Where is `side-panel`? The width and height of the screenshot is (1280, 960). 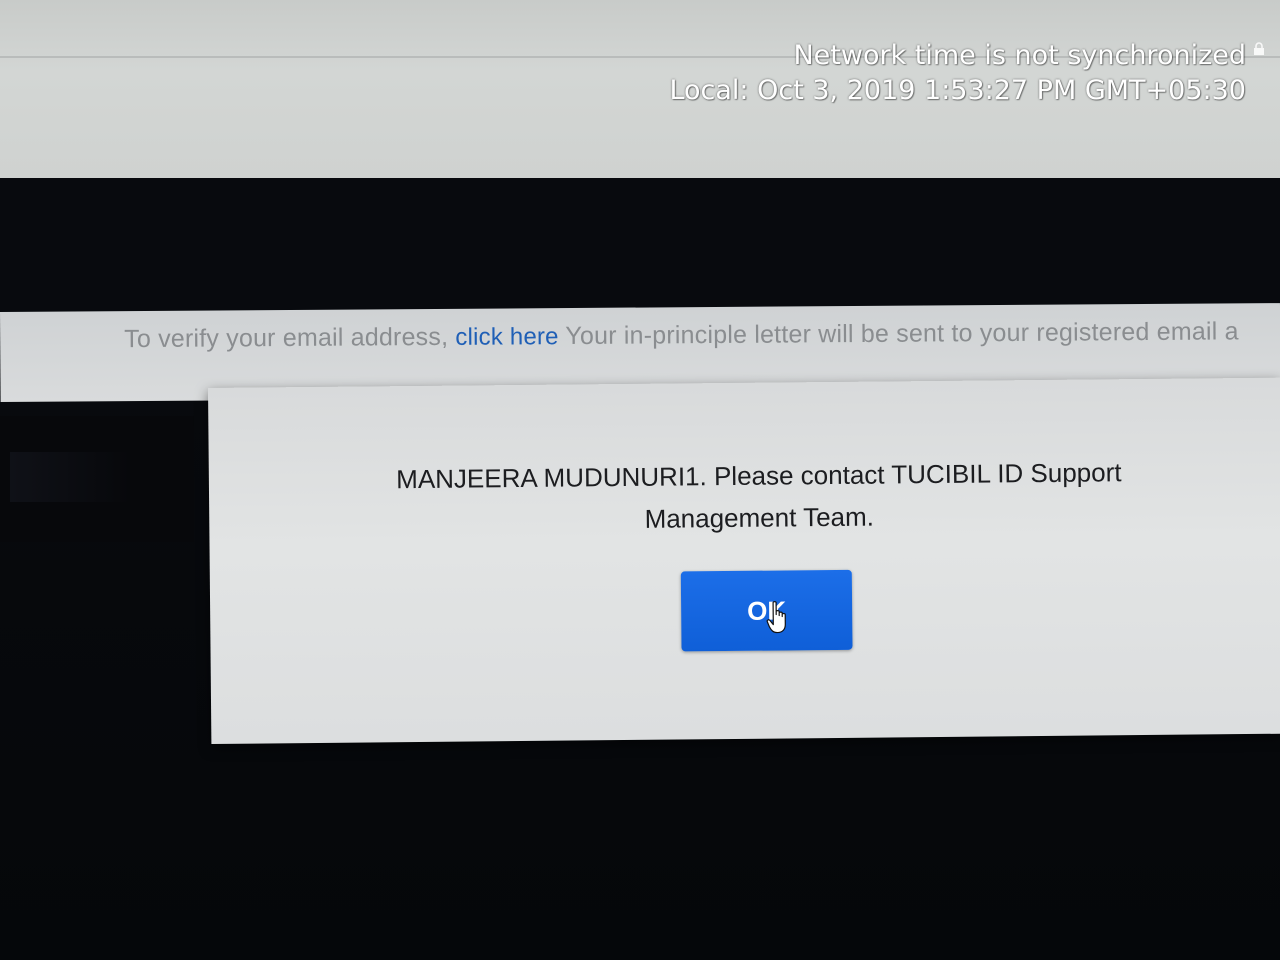
side-panel is located at coordinates (97, 479).